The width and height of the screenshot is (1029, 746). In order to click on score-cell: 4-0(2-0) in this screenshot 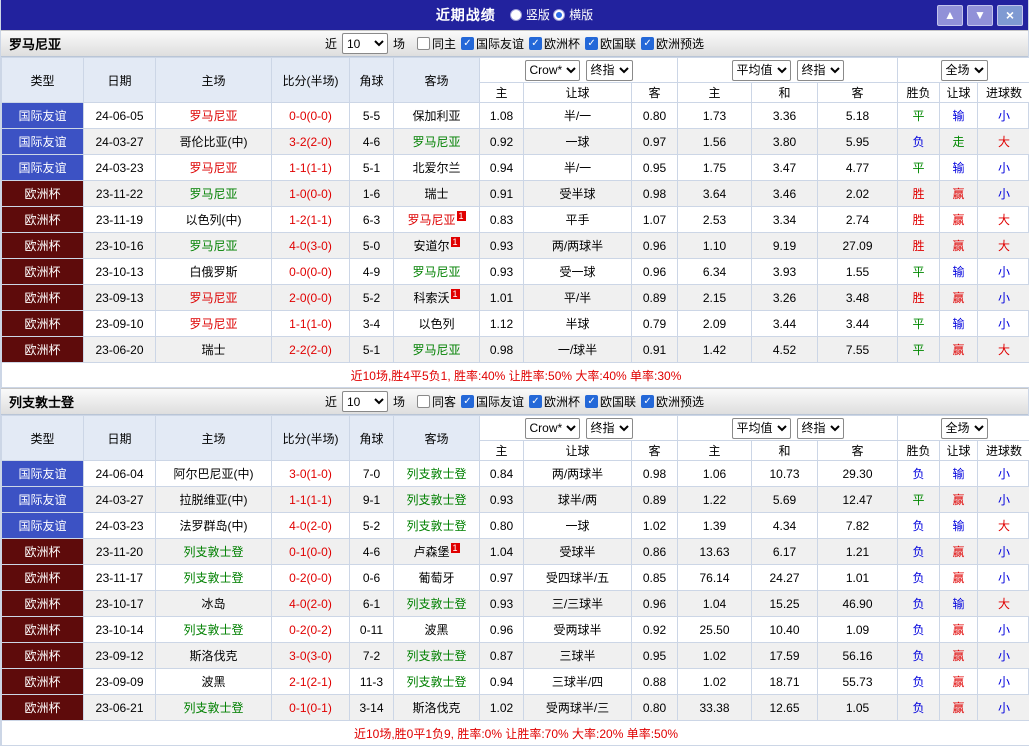, I will do `click(310, 603)`.